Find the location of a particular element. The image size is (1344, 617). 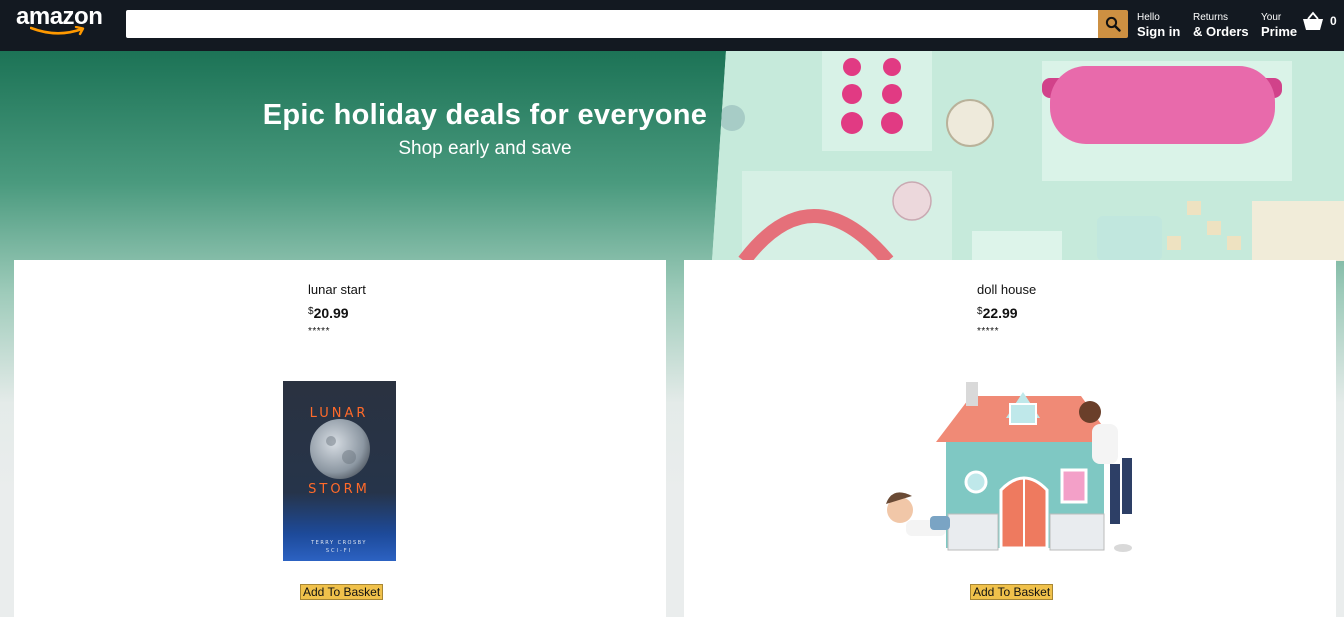

basket-count: 0 is located at coordinates (1333, 21).